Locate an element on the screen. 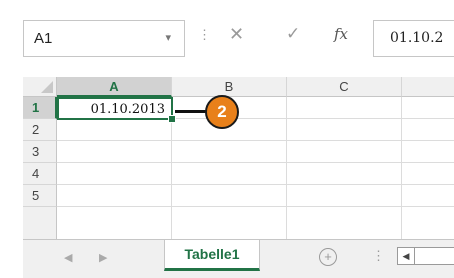  cell-a5 is located at coordinates (114, 196).